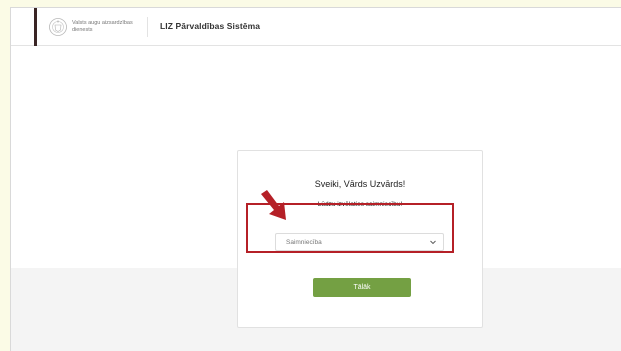  Describe the element at coordinates (35, 27) in the screenshot. I see `brand-bar` at that location.